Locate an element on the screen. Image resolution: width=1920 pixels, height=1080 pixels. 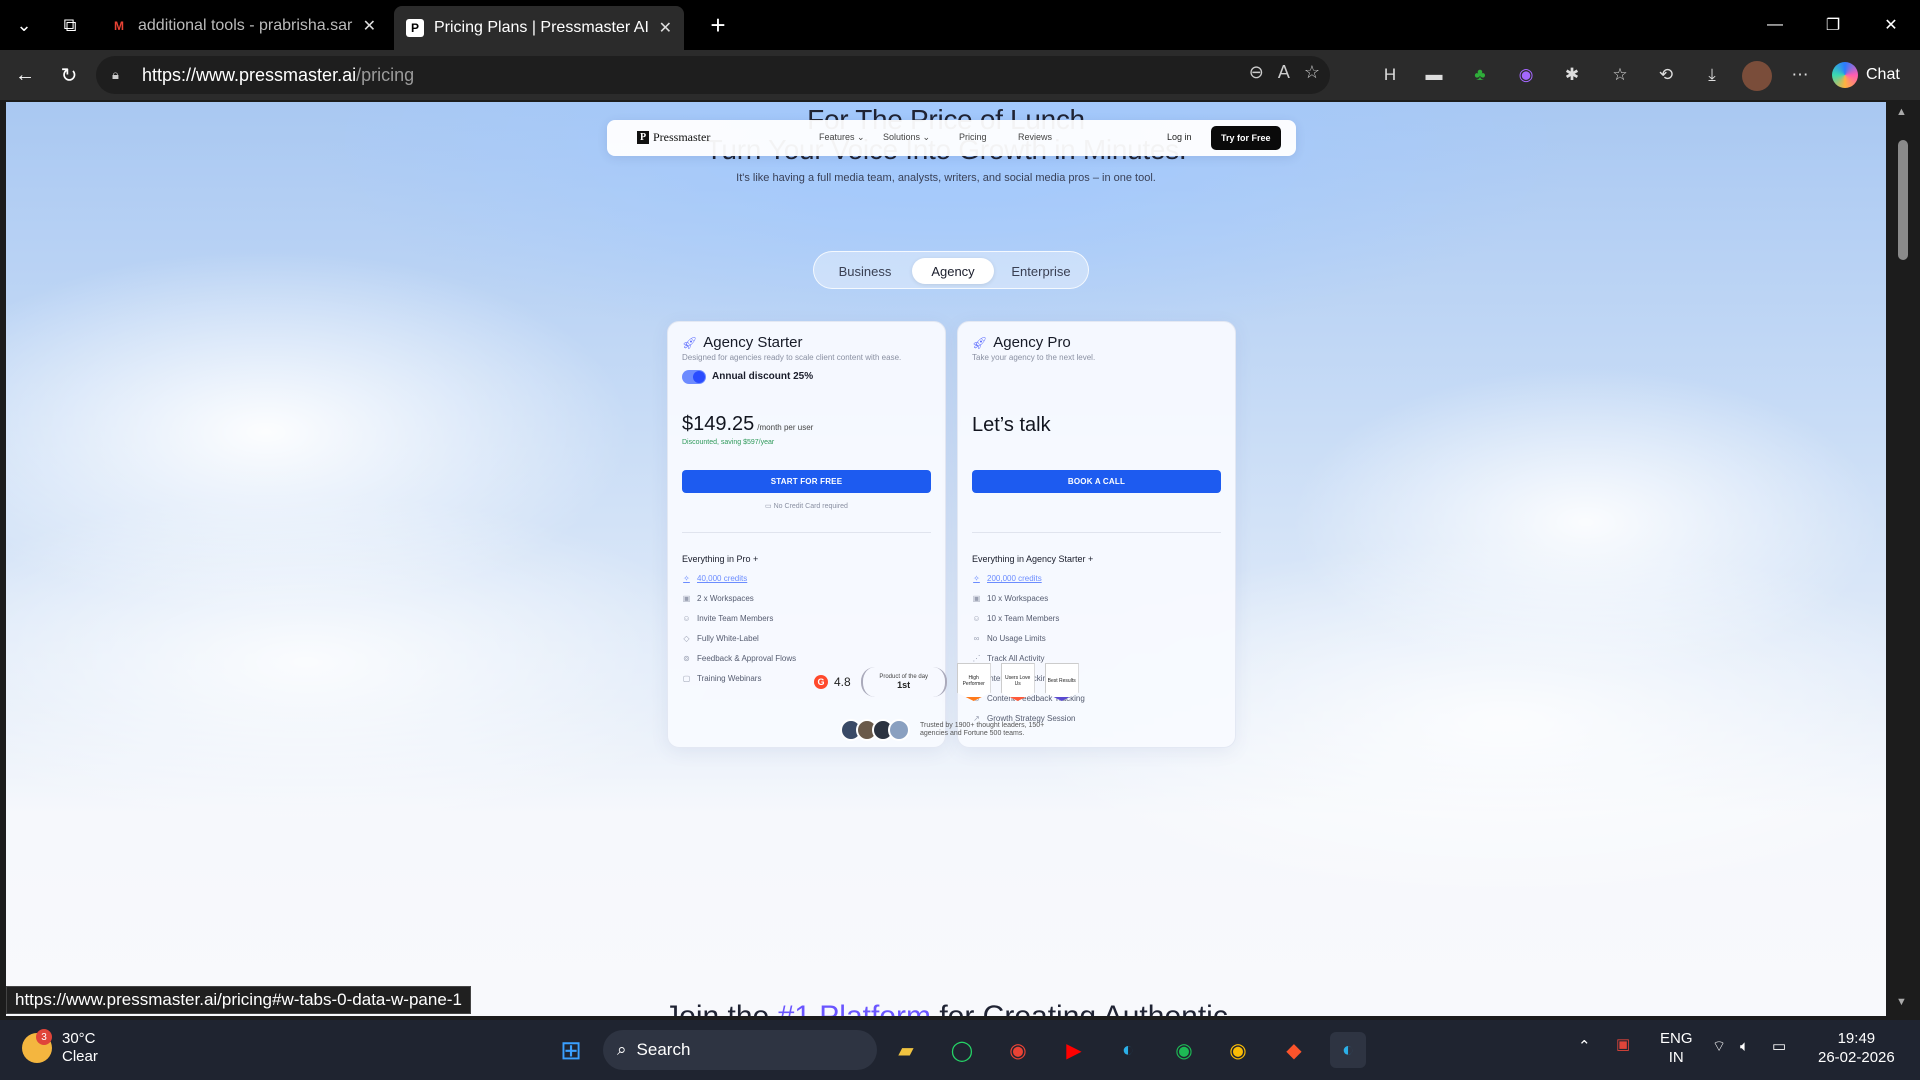
back-arrow-icon: ← is located at coordinates (25, 75).